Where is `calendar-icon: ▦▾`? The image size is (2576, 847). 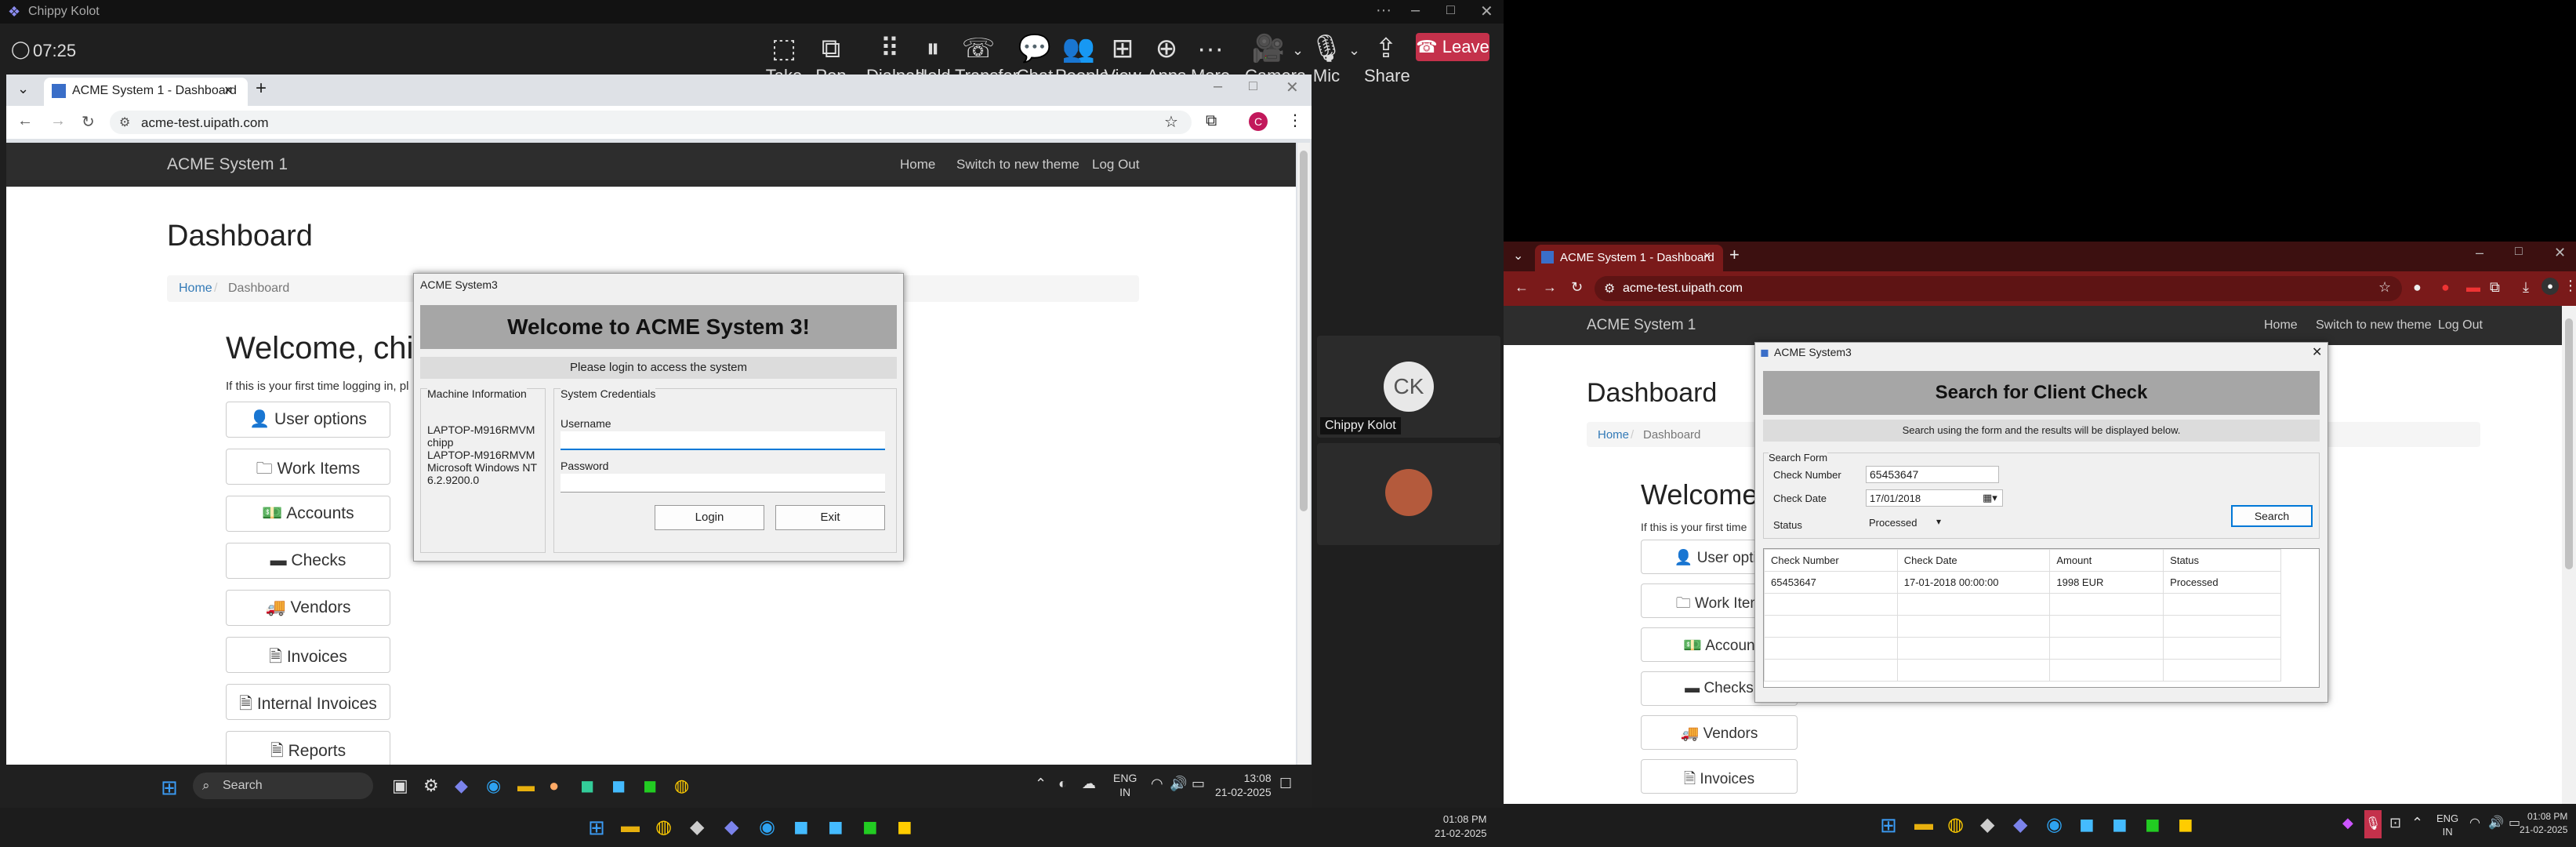 calendar-icon: ▦▾ is located at coordinates (1990, 498).